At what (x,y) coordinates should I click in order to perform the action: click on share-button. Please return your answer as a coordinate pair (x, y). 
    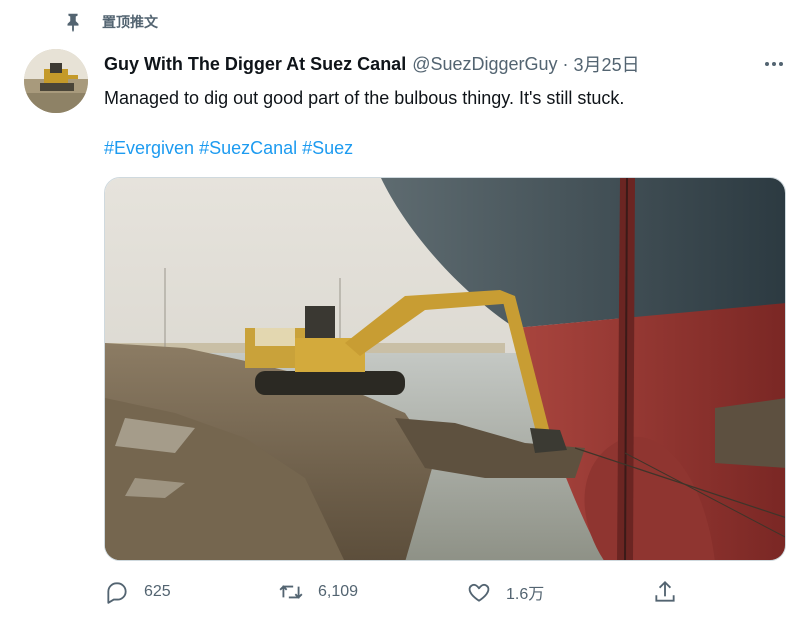
    Looking at the image, I should click on (665, 592).